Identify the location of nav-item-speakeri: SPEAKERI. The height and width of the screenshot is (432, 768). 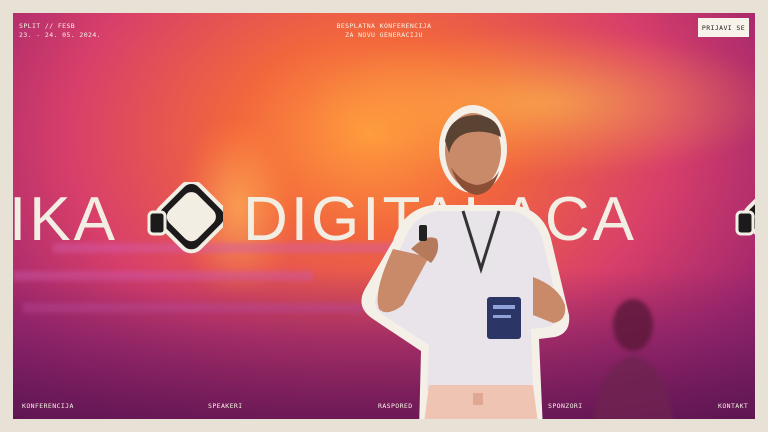
(225, 406).